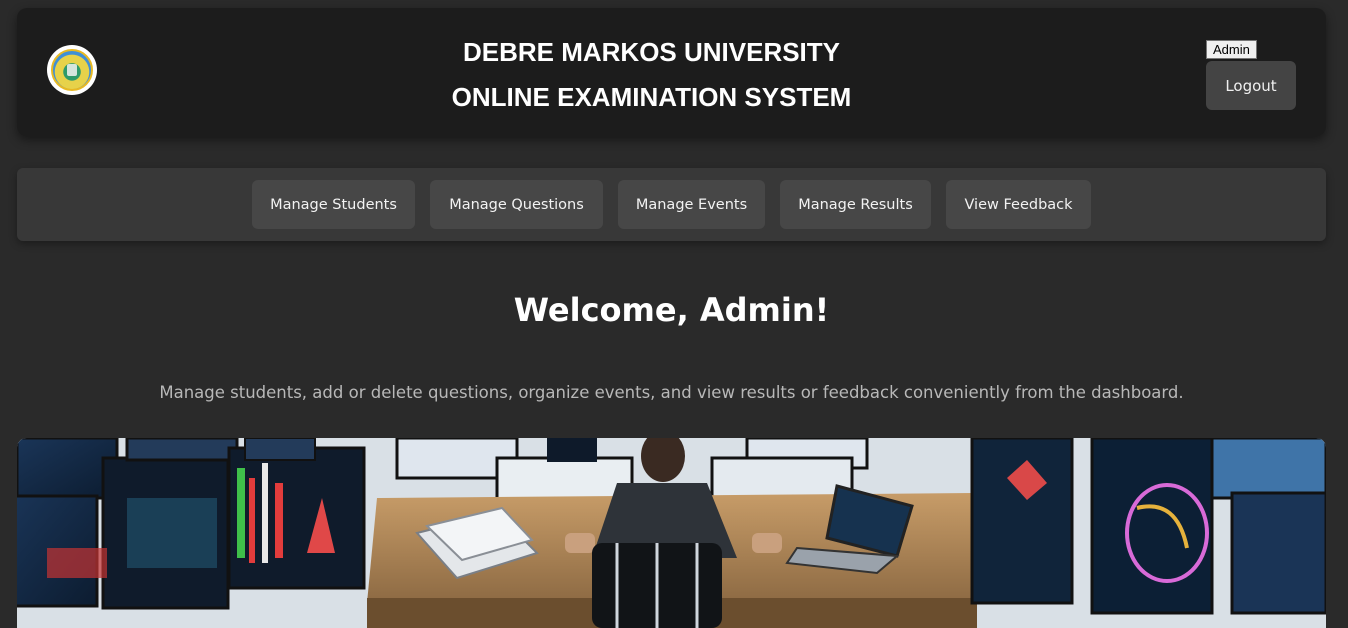 The width and height of the screenshot is (1348, 628). What do you see at coordinates (1148, 526) in the screenshot?
I see `right-monitor-wall` at bounding box center [1148, 526].